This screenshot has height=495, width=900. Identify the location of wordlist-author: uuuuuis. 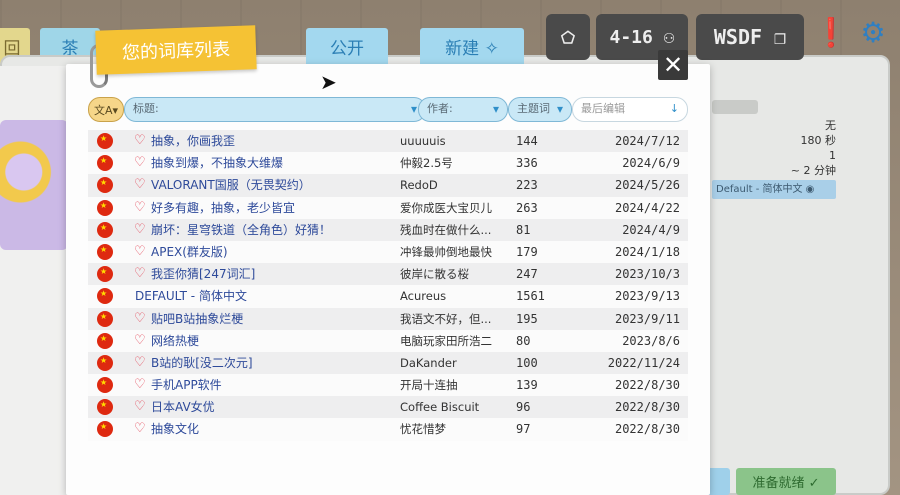
(423, 141).